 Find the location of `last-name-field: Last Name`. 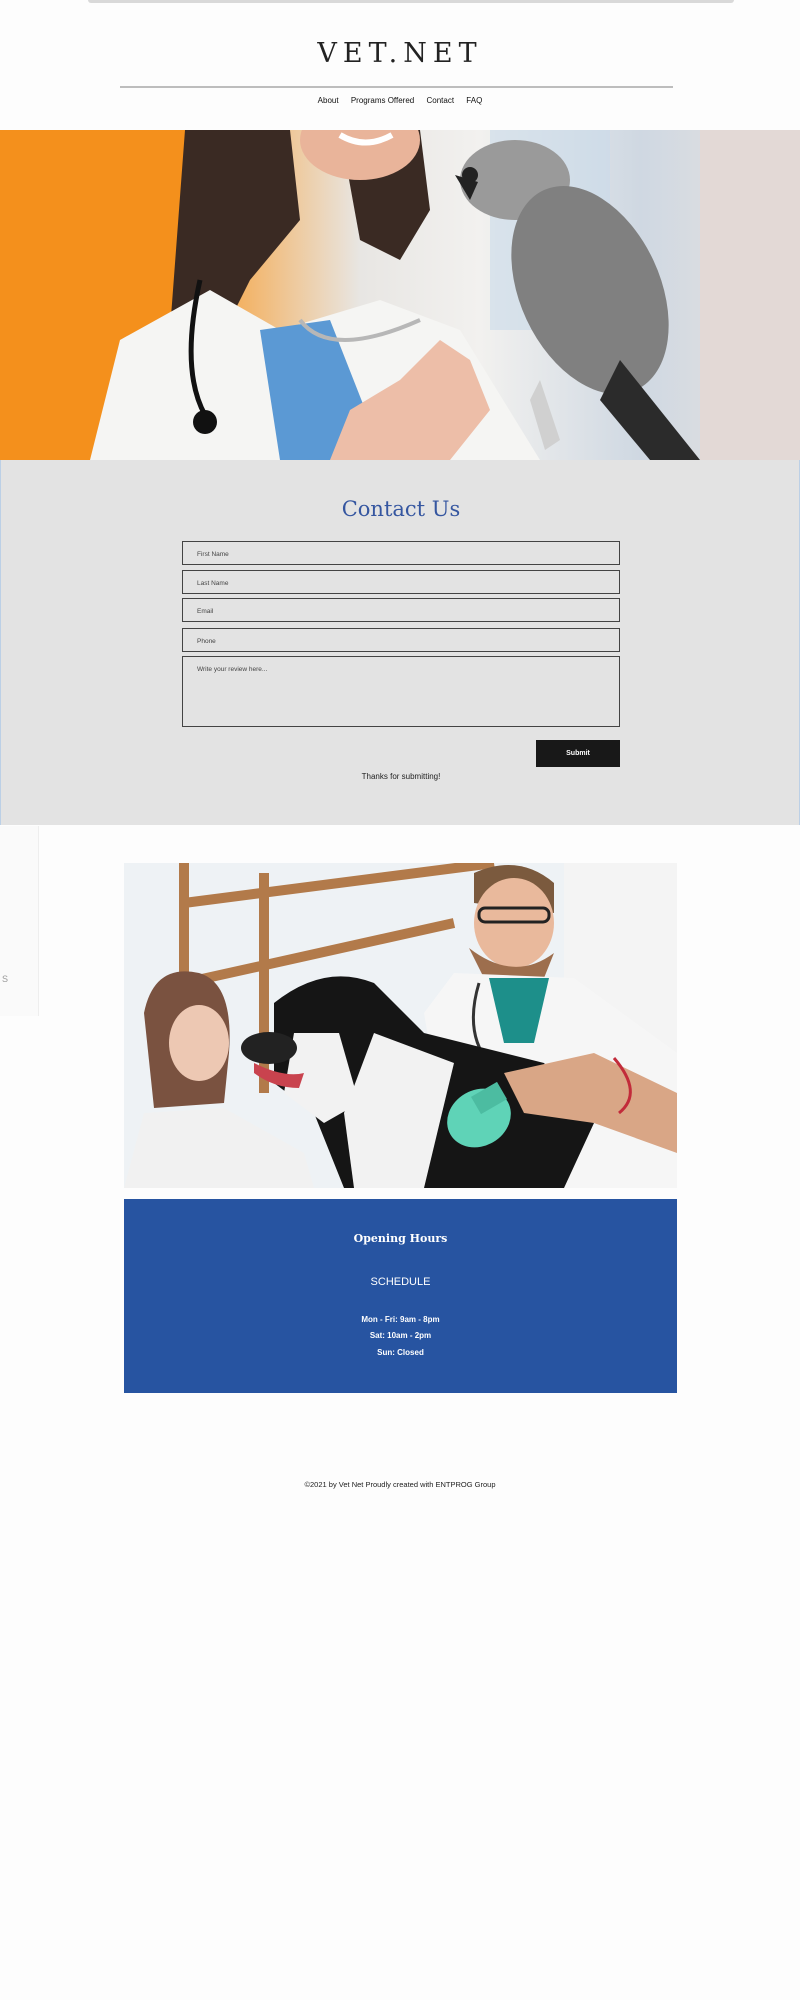

last-name-field: Last Name is located at coordinates (401, 582).